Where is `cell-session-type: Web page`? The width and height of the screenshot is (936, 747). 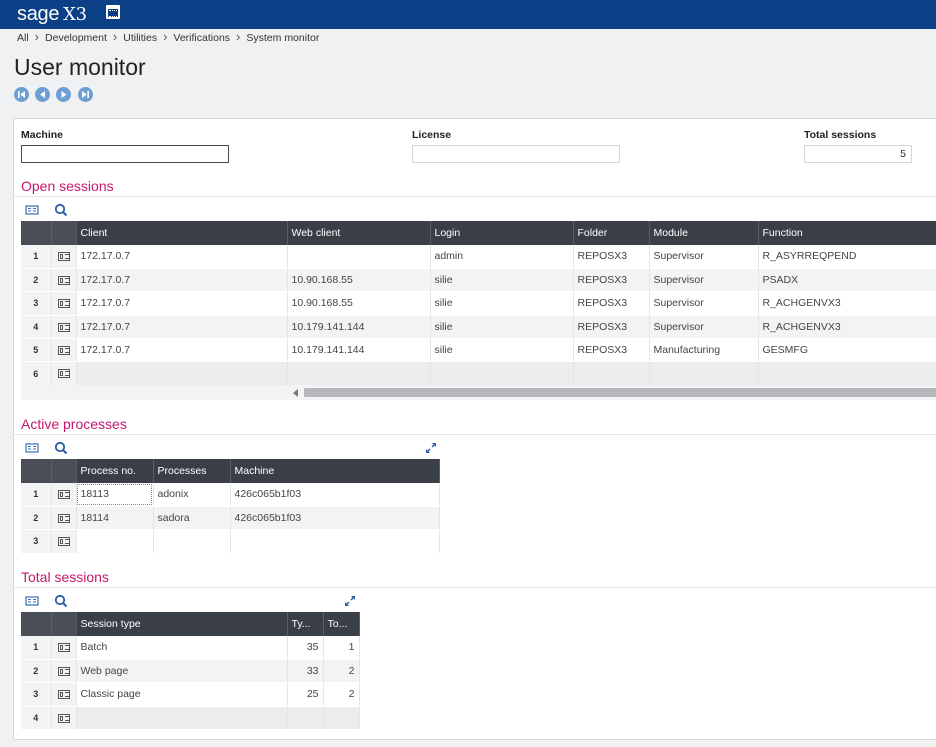 cell-session-type: Web page is located at coordinates (182, 671).